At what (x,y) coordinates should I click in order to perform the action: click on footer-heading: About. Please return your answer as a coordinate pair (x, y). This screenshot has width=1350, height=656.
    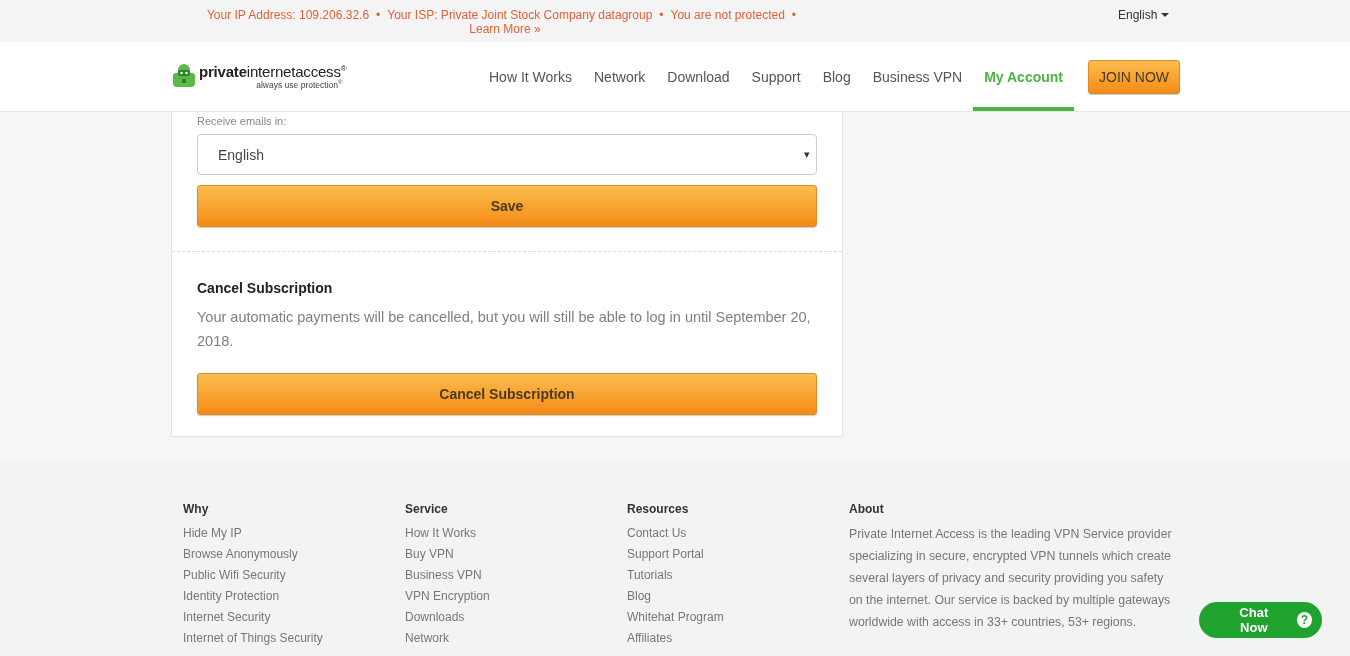
    Looking at the image, I should click on (867, 509).